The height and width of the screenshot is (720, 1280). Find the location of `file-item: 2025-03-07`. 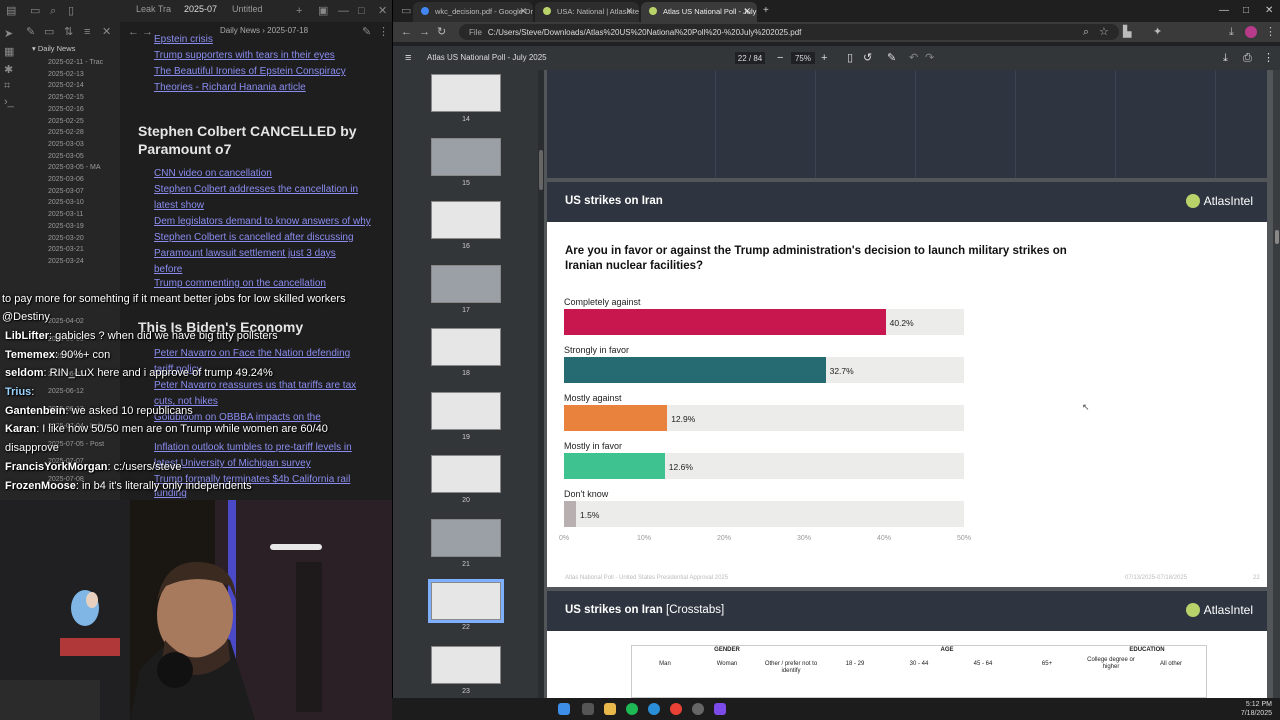

file-item: 2025-03-07 is located at coordinates (66, 191).